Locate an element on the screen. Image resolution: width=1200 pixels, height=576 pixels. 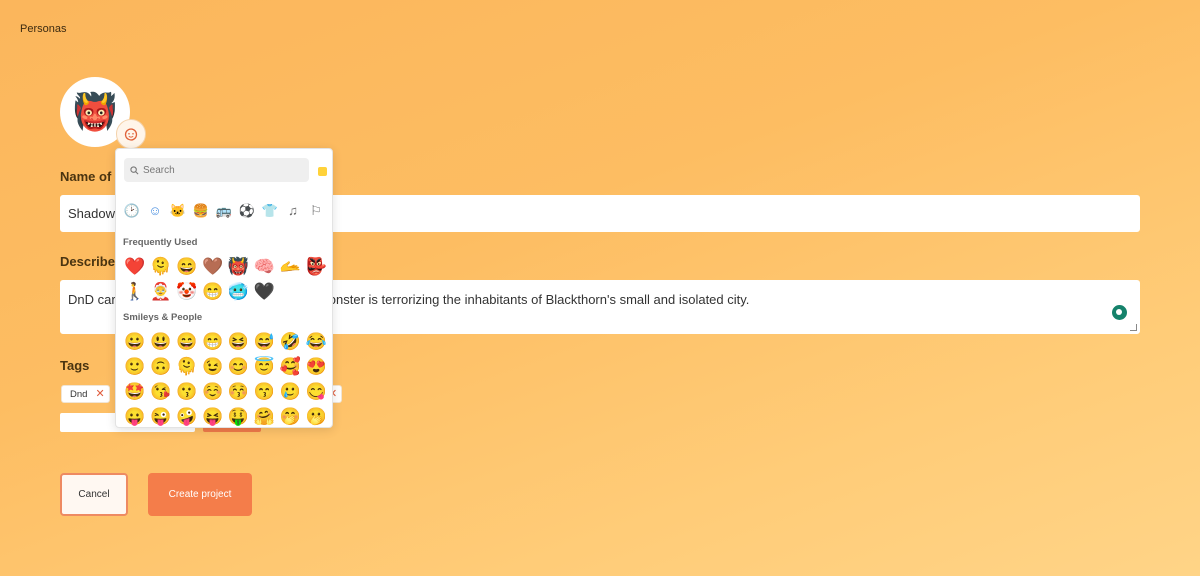
emoji-option: 😋 is located at coordinates (316, 392).